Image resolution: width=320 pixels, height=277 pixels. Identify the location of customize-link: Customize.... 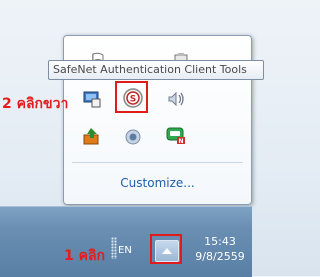
(157, 183).